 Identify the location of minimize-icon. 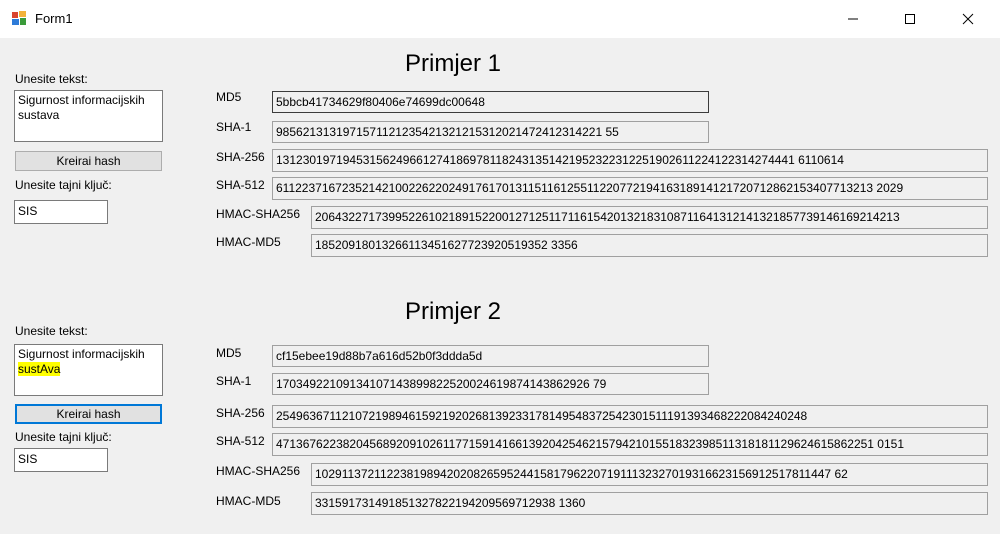
(853, 19).